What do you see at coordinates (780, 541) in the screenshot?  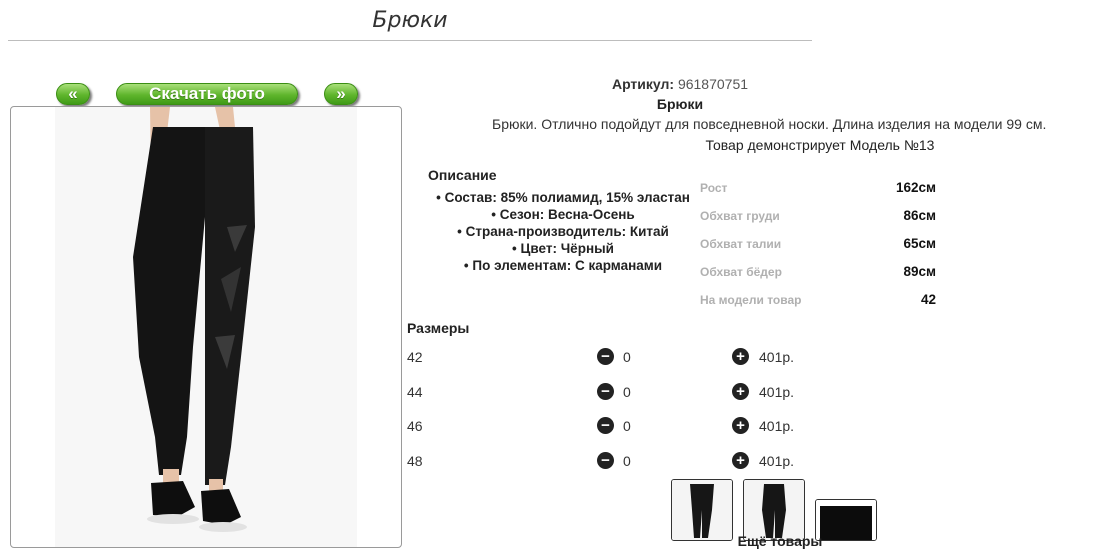 I see `more-products-label: Ещё товары` at bounding box center [780, 541].